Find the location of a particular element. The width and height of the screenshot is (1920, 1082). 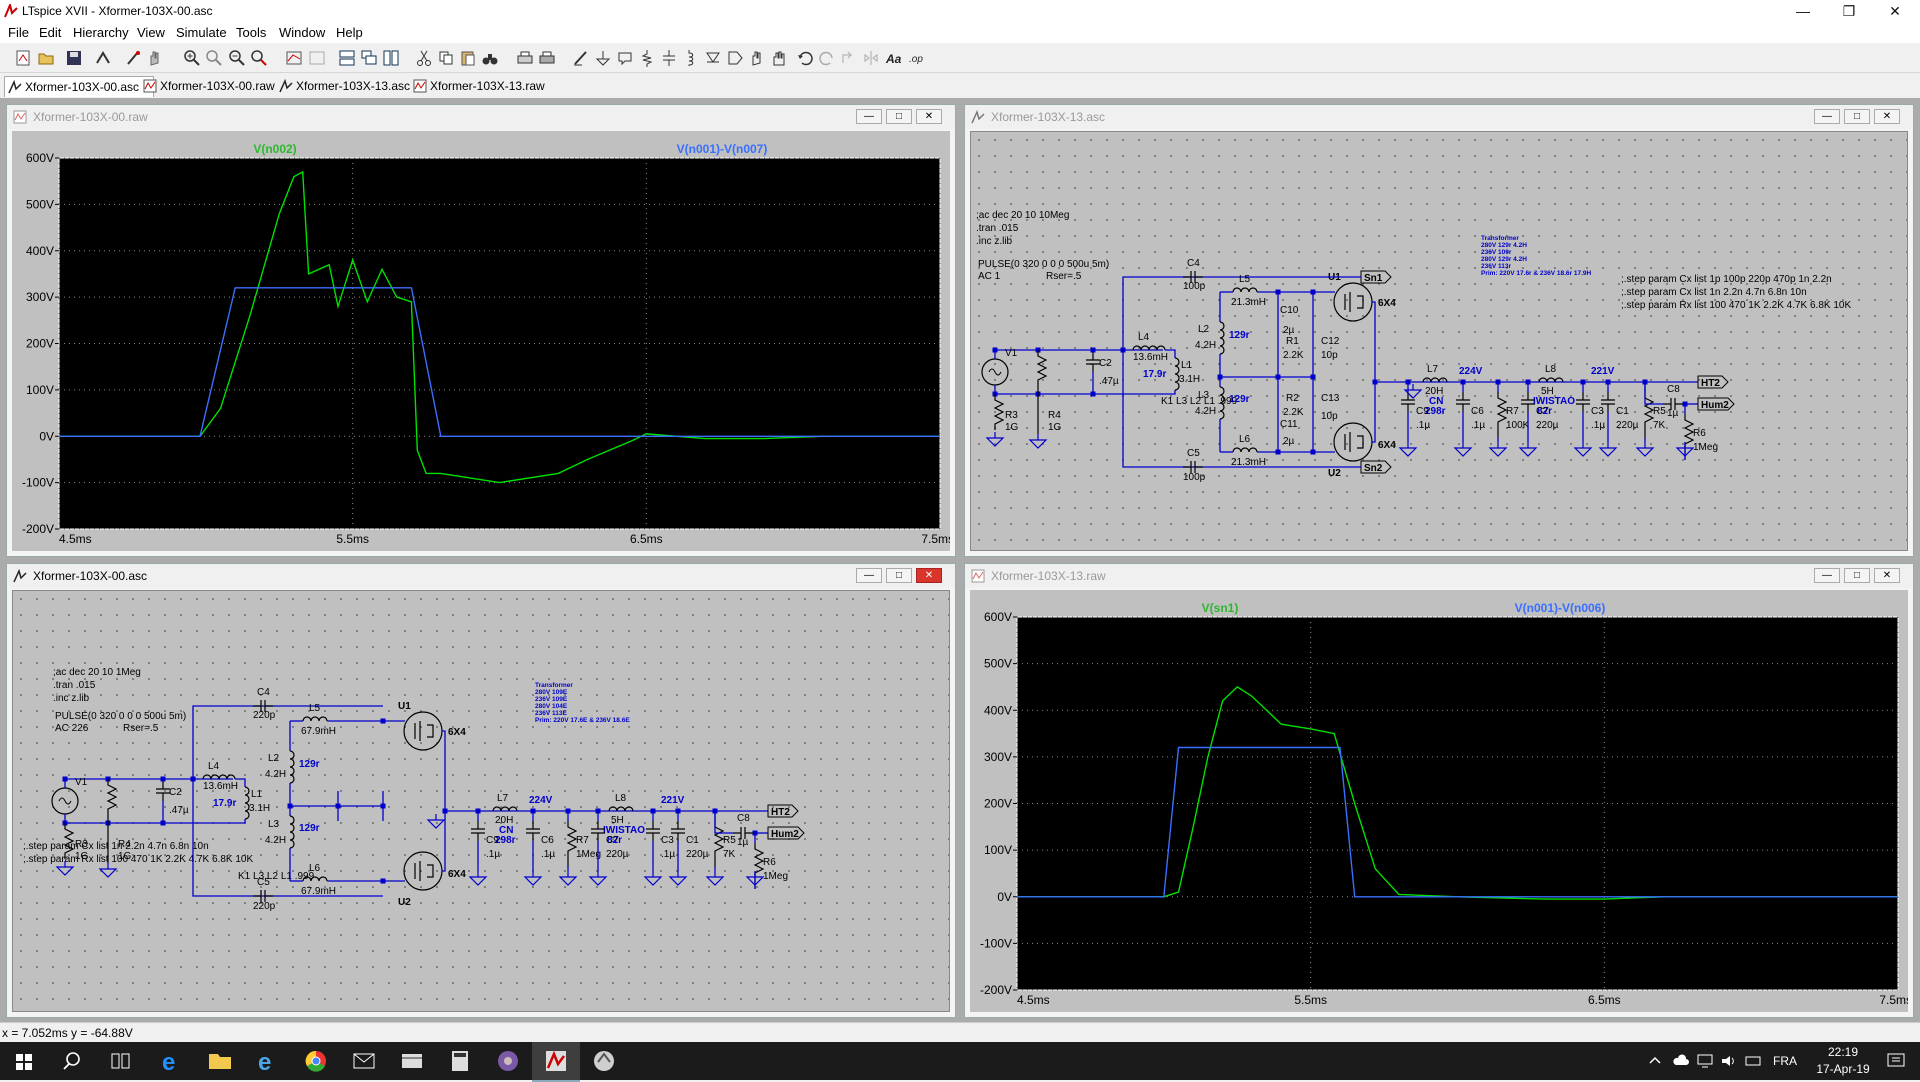

menu-window: Window is located at coordinates (302, 32).